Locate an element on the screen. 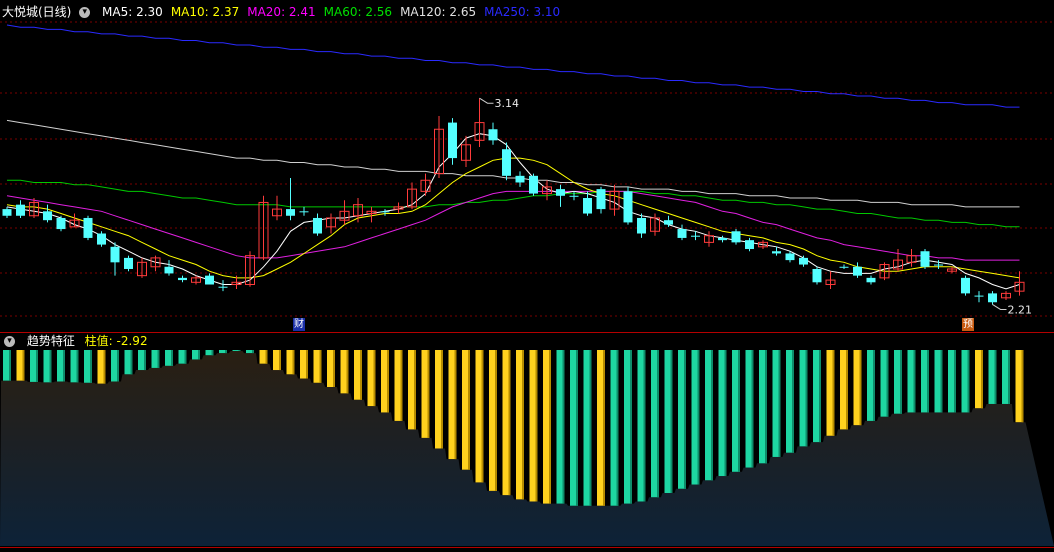  panel-divider is located at coordinates (527, 332).